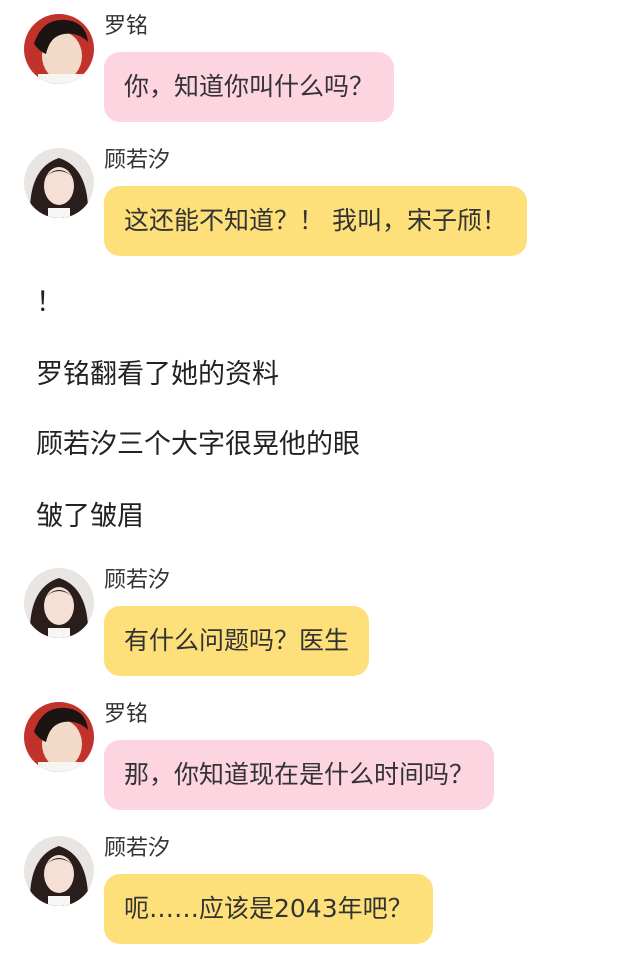 The width and height of the screenshot is (640, 956). Describe the element at coordinates (237, 641) in the screenshot. I see `message-bubble: 有什么问题吗？医生` at that location.